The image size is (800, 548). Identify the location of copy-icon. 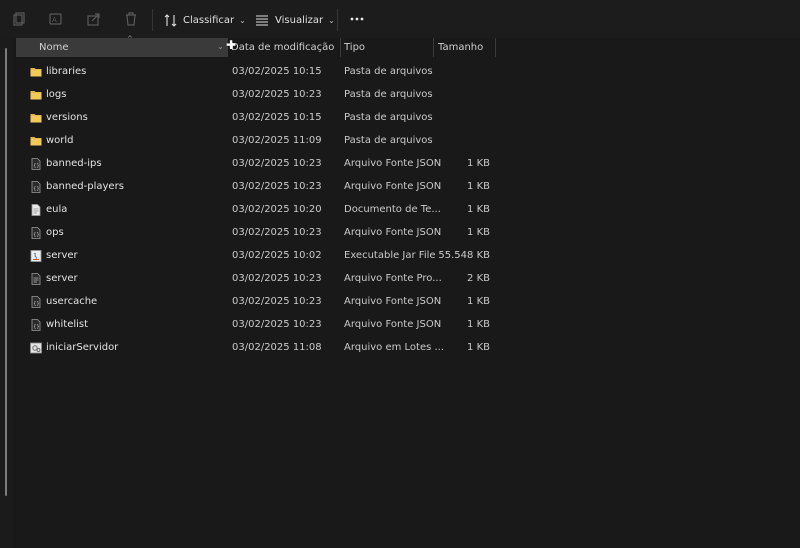
(19, 19).